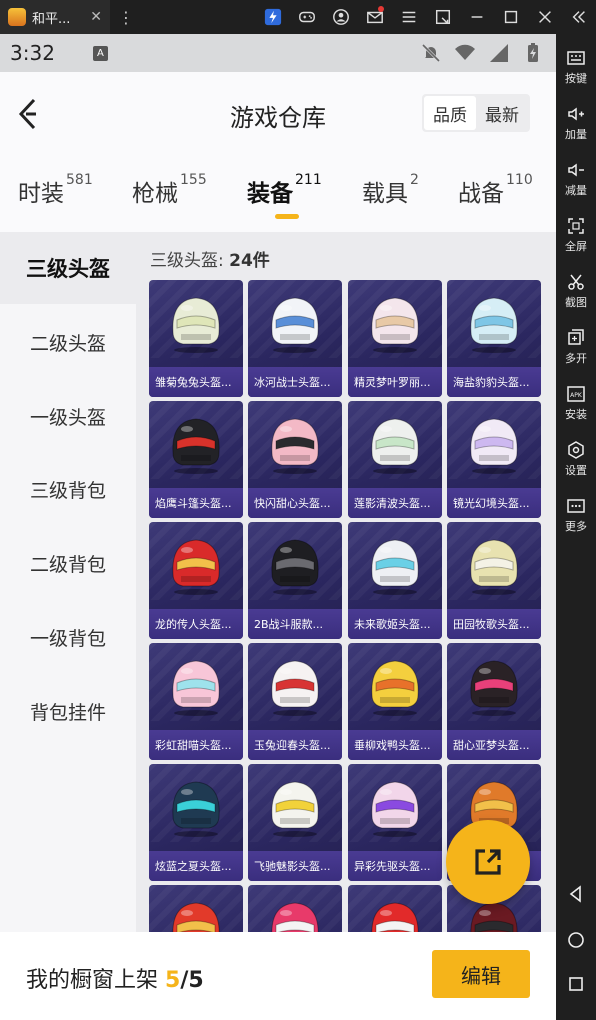 This screenshot has width=596, height=1020. What do you see at coordinates (576, 291) in the screenshot?
I see `screenshot-button: 截图` at bounding box center [576, 291].